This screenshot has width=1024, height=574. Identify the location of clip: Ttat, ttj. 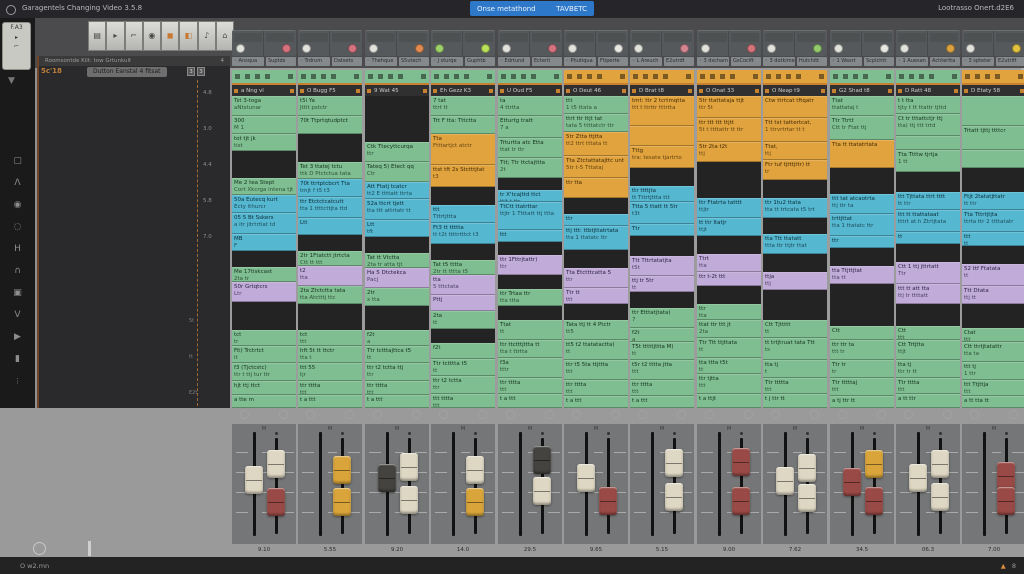
(795, 151).